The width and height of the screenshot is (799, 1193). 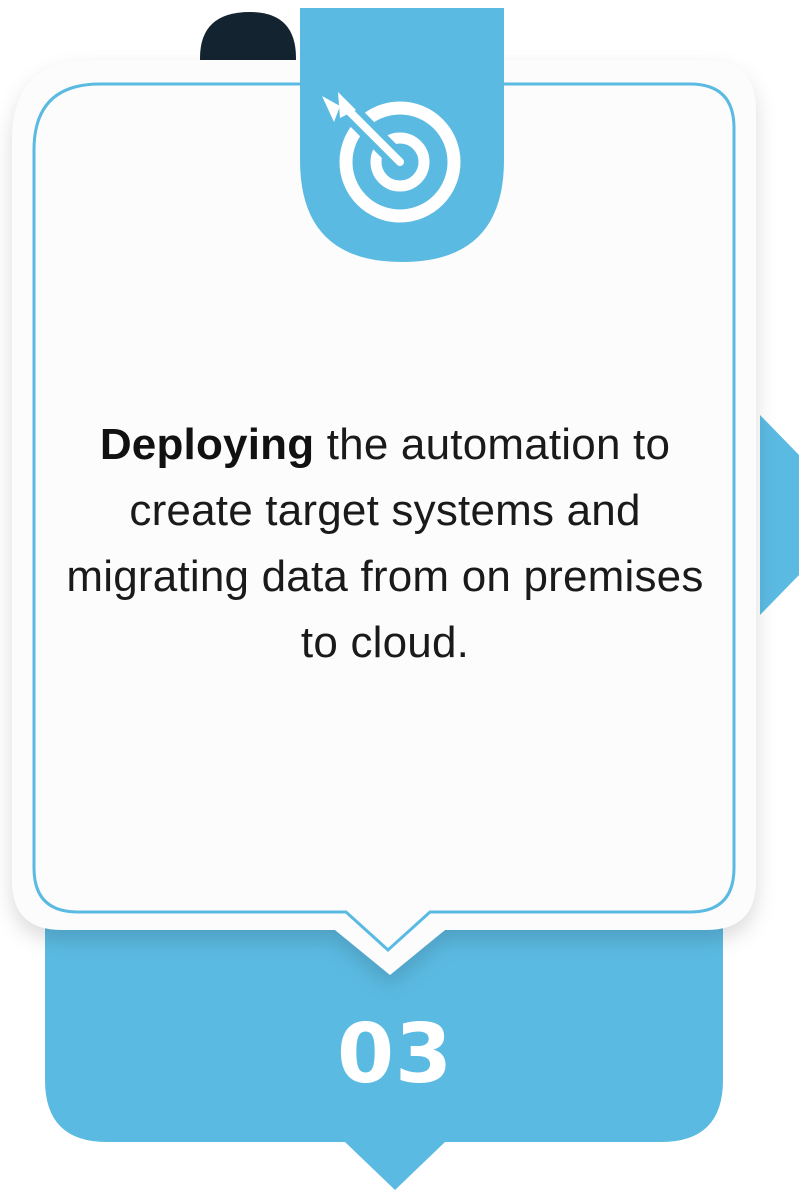 I want to click on step-number: 03, so click(x=395, y=1054).